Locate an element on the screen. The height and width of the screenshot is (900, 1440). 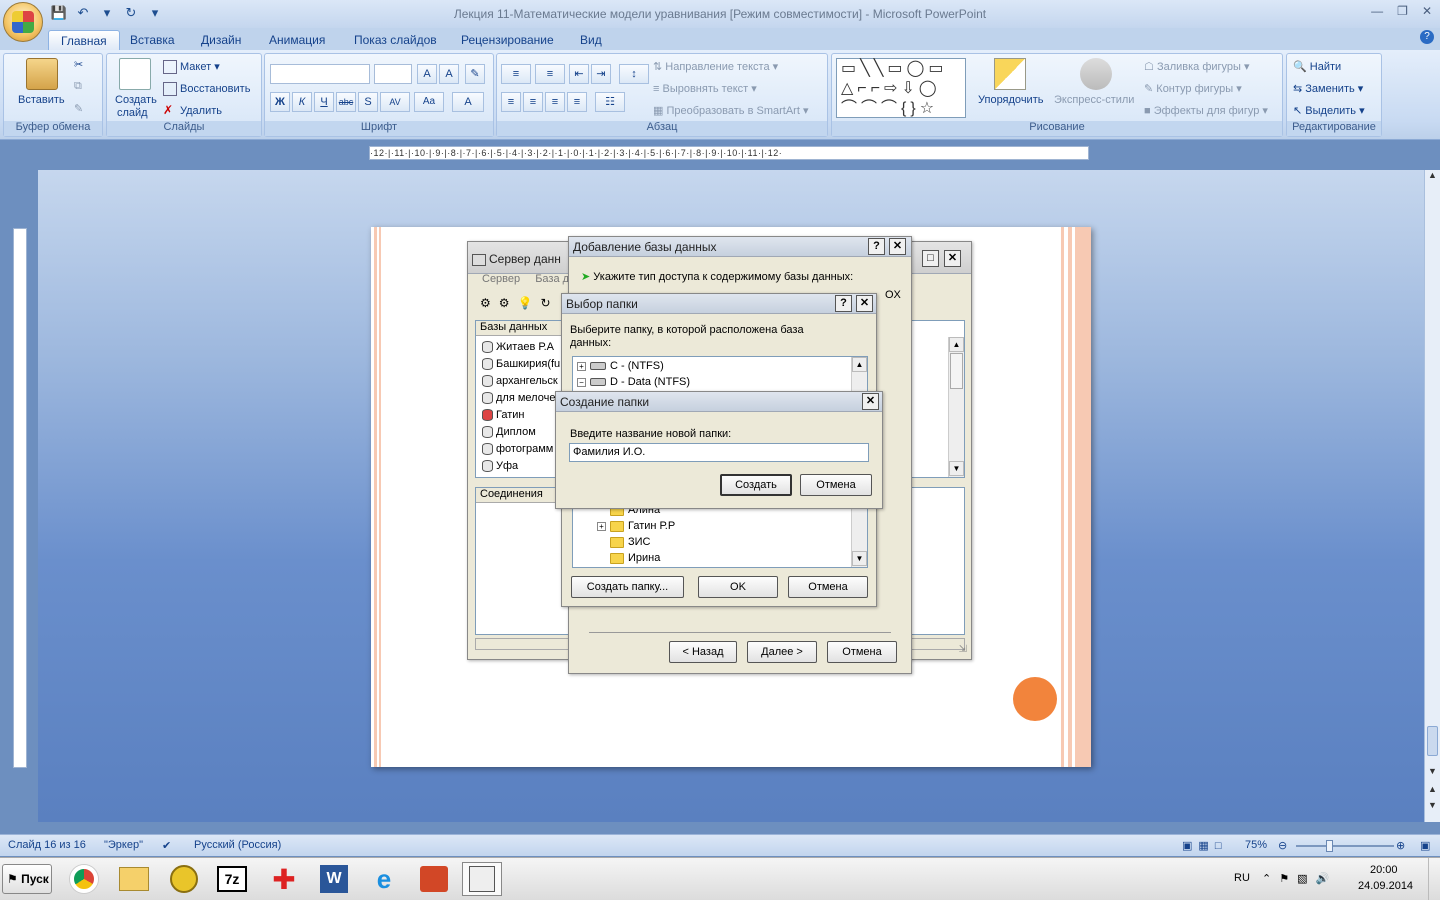
toolbar-settings-icon: ⚙ is located at coordinates (508, 303).